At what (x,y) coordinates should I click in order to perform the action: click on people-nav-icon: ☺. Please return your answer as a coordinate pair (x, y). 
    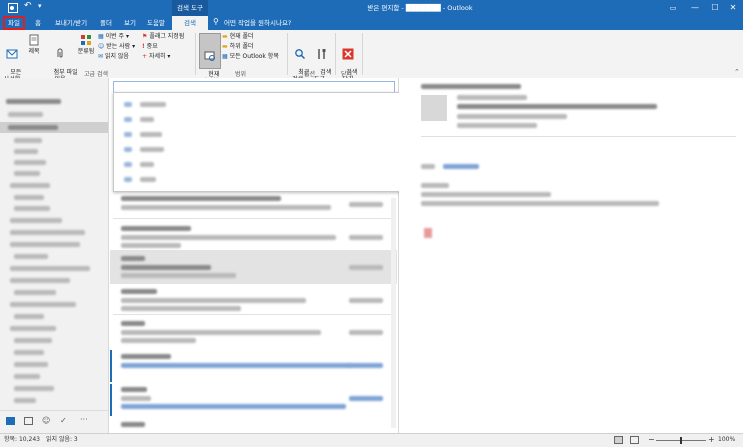
    Looking at the image, I should click on (46, 420).